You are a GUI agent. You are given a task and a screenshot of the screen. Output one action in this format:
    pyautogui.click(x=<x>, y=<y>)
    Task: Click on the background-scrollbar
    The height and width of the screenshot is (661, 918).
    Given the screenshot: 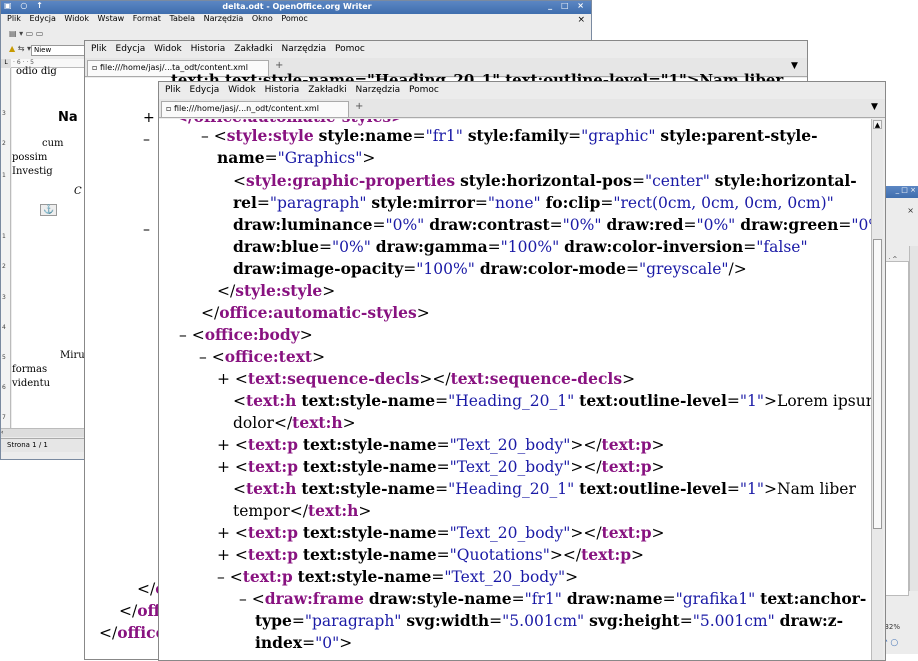 What is the action you would take?
    pyautogui.click(x=913, y=418)
    